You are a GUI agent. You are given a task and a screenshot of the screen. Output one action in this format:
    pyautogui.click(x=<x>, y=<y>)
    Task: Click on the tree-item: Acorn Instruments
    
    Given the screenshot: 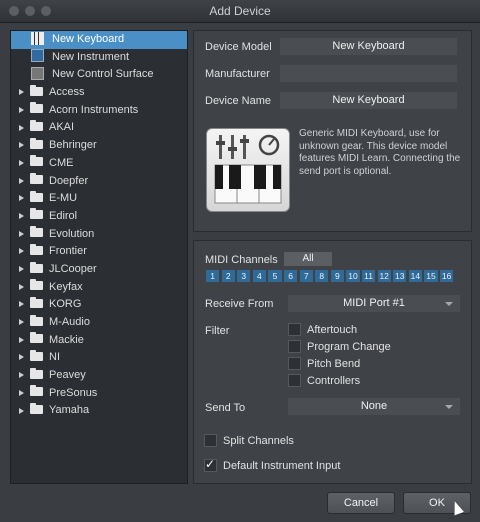 What is the action you would take?
    pyautogui.click(x=99, y=111)
    